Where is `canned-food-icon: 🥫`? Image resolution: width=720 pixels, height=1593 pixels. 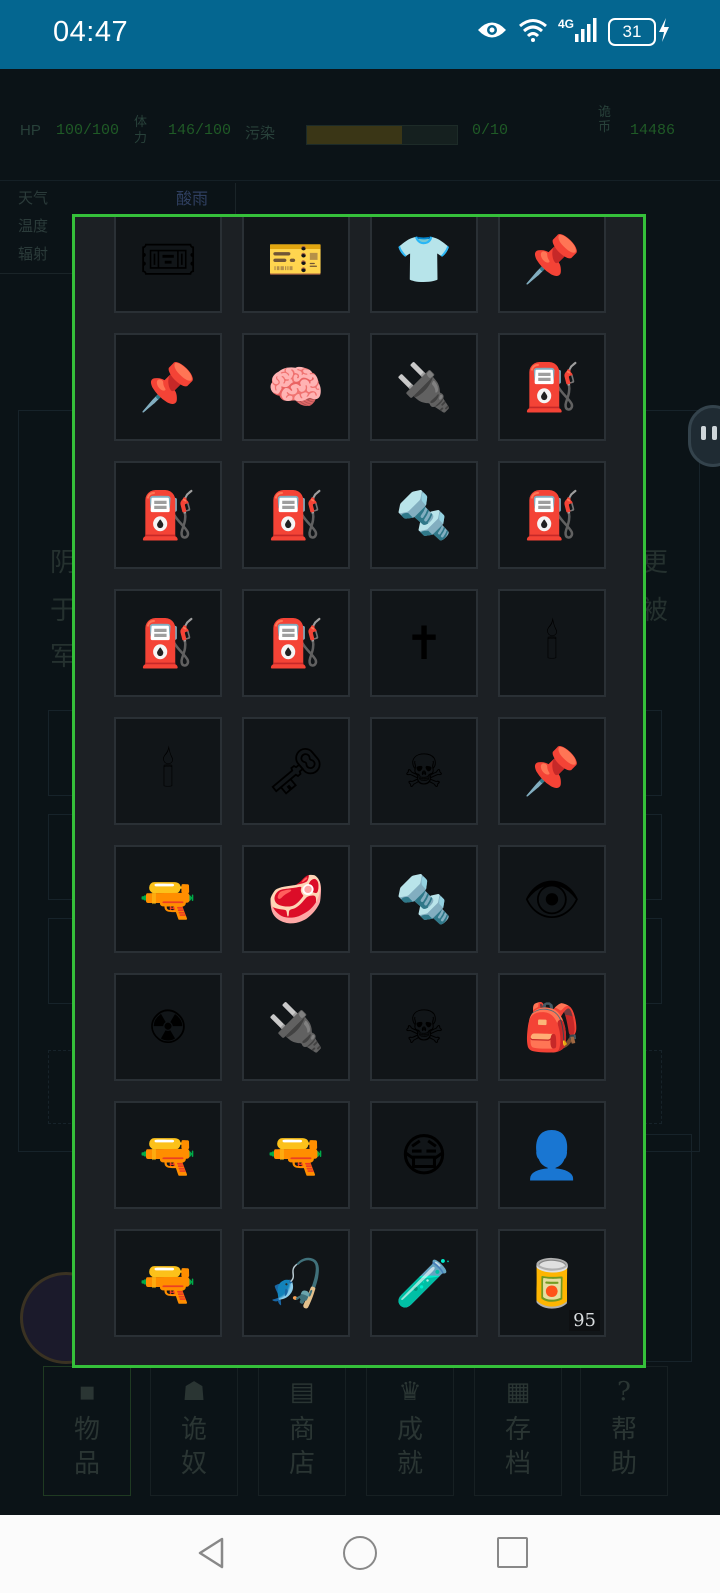
canned-food-icon: 🥫 is located at coordinates (552, 1282).